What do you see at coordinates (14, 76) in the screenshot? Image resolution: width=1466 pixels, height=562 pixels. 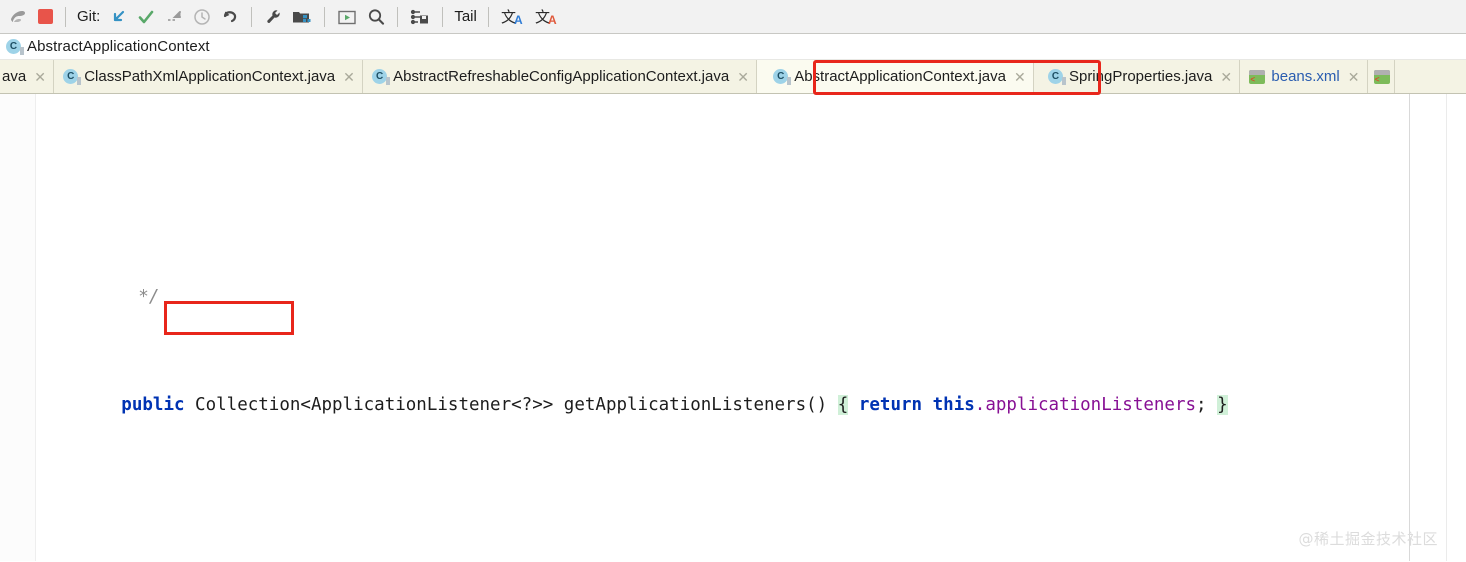 I see `tab-label: ava` at bounding box center [14, 76].